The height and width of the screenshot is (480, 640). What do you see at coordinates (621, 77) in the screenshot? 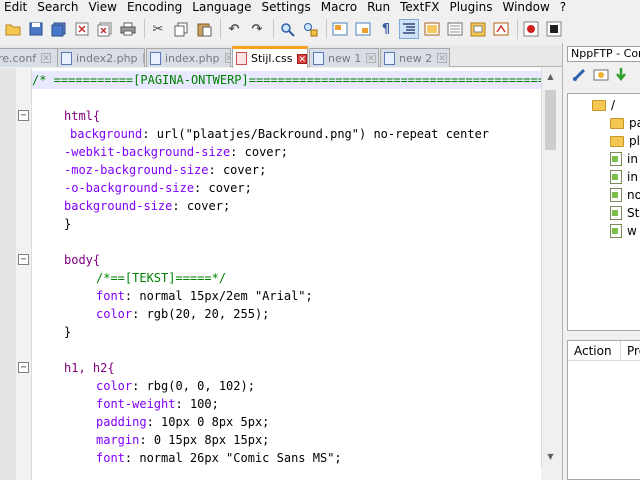
I see `download-icon` at bounding box center [621, 77].